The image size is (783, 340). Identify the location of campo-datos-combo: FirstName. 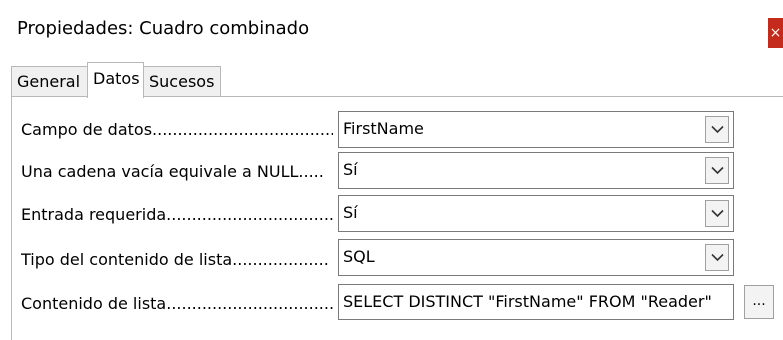
(536, 129).